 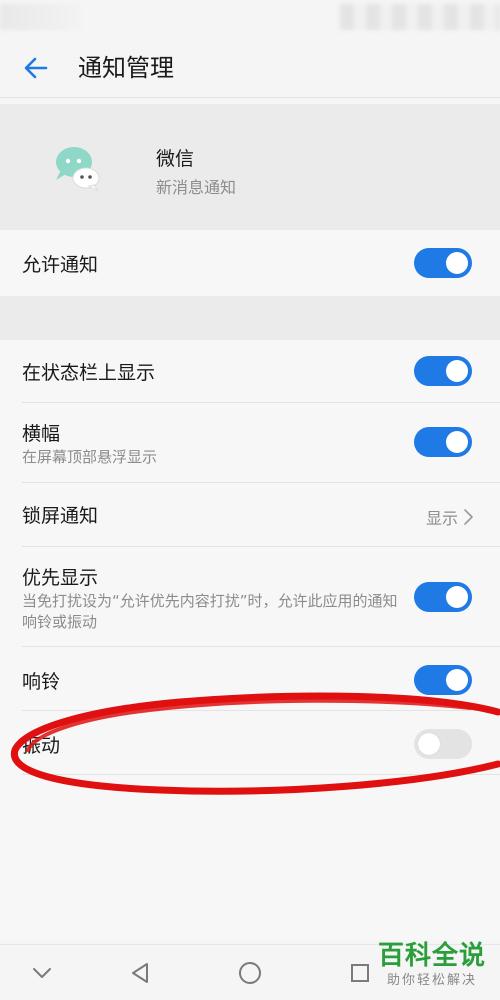 What do you see at coordinates (60, 578) in the screenshot?
I see `priority-display-label: 优先显示` at bounding box center [60, 578].